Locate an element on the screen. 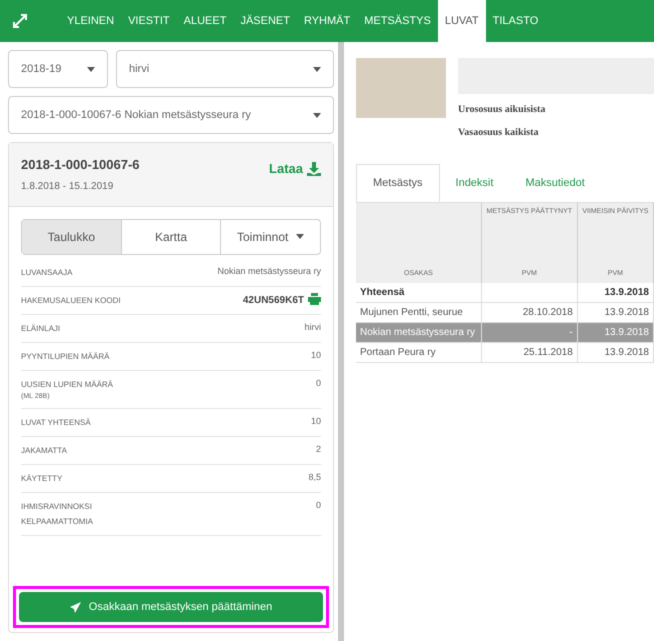 This screenshot has width=654, height=641. paper-plane-icon is located at coordinates (75, 607).